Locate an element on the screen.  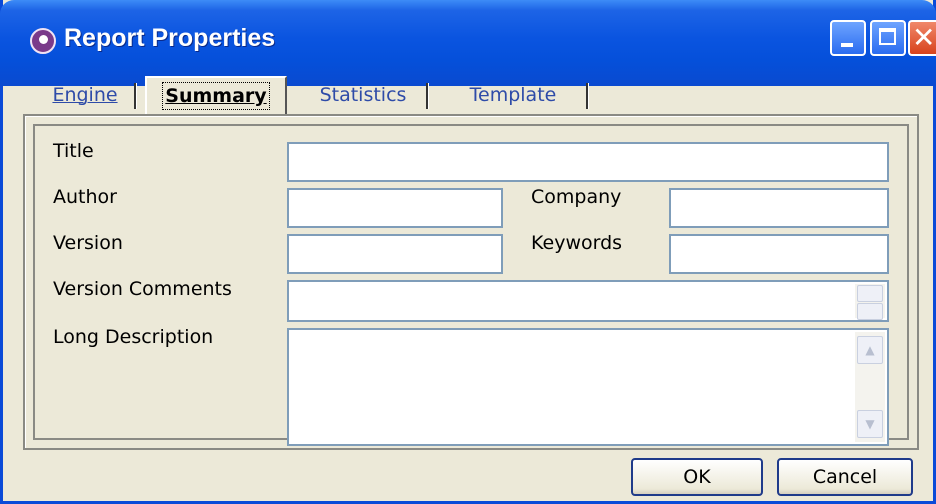
report-app-icon is located at coordinates (43, 41).